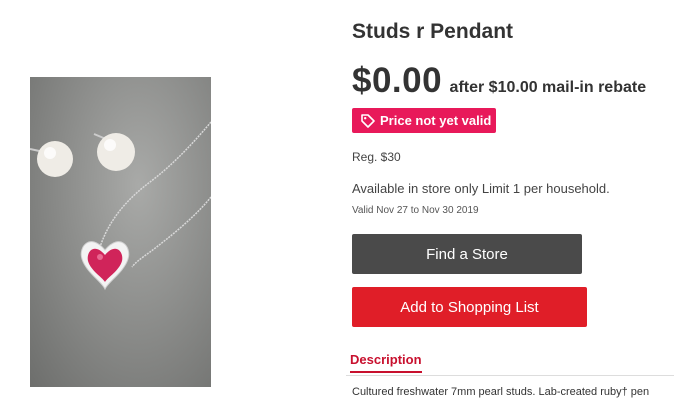  I want to click on tag-icon, so click(368, 120).